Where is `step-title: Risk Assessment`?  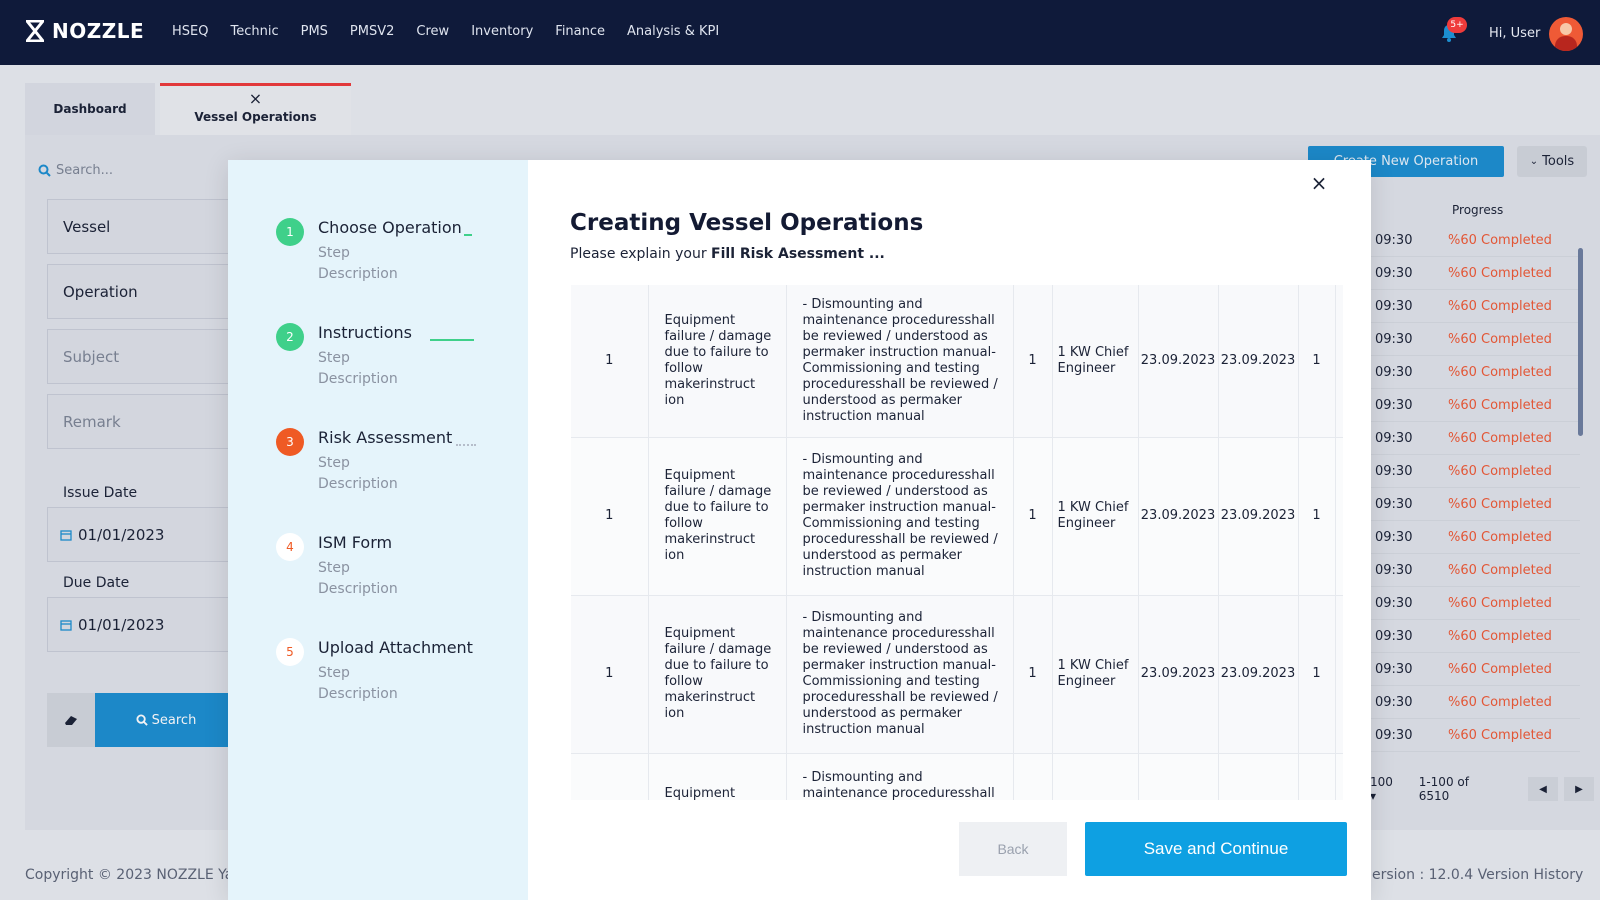 step-title: Risk Assessment is located at coordinates (385, 437).